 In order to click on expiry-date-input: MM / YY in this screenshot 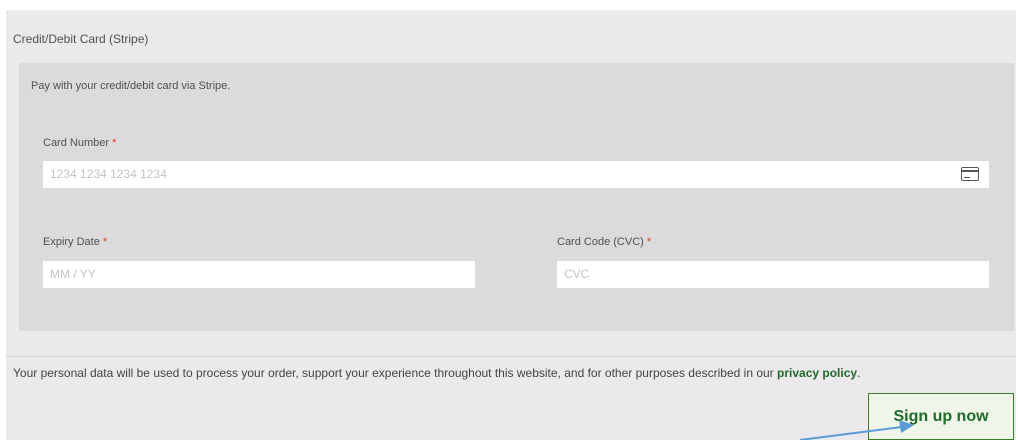, I will do `click(259, 274)`.